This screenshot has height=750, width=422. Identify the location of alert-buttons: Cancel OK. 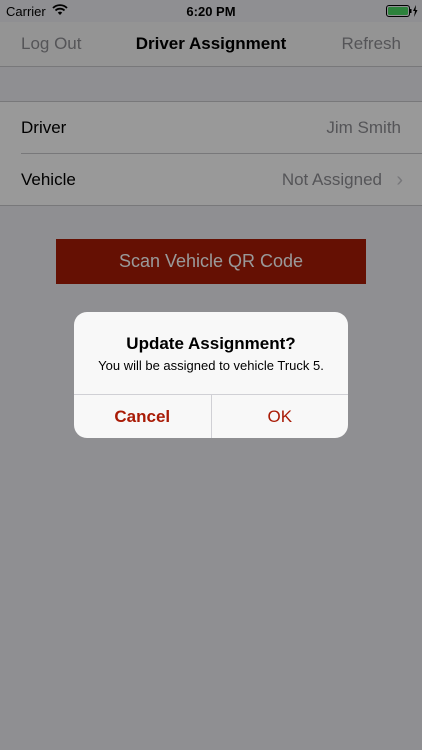
(211, 416).